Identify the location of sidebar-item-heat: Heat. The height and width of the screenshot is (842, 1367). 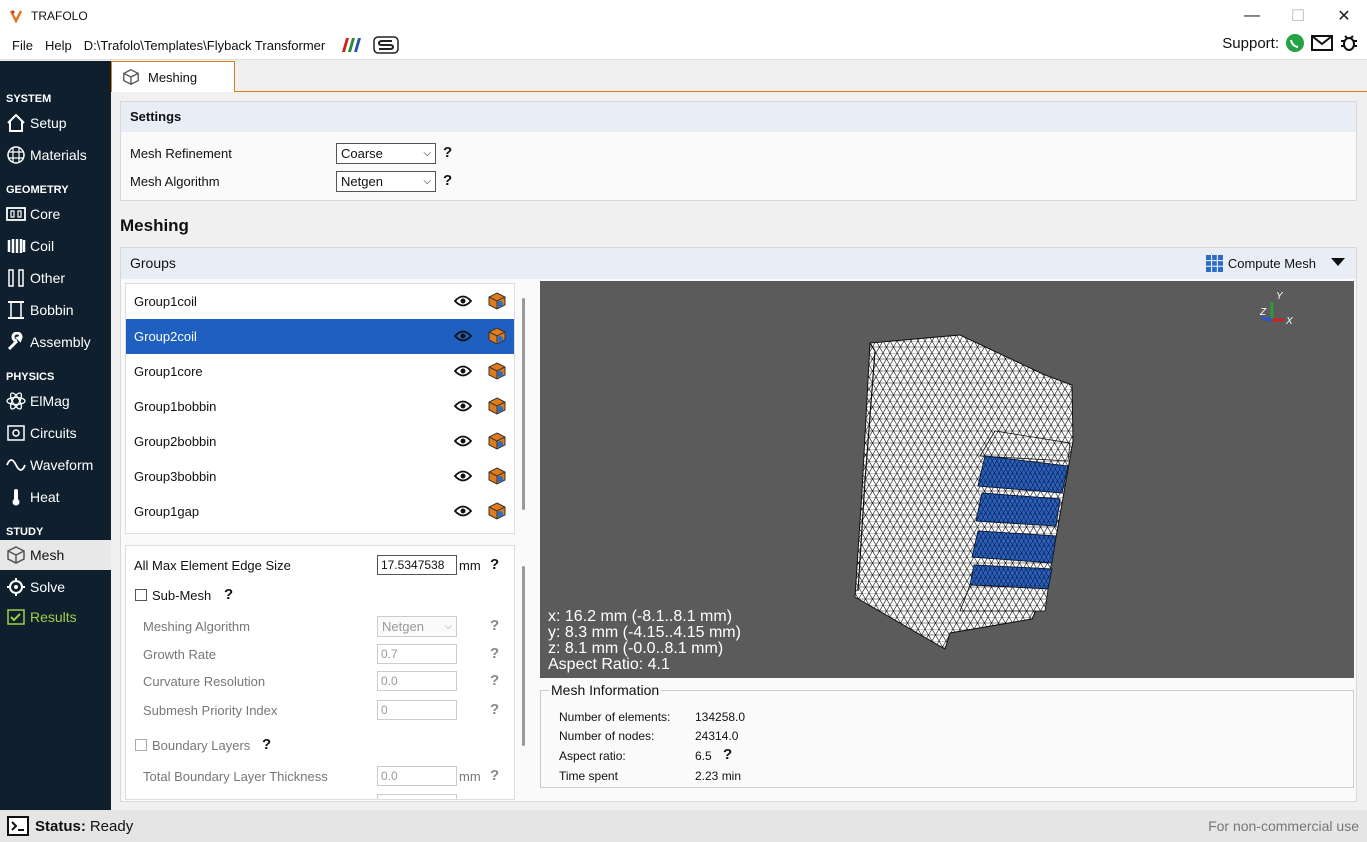
(55, 497).